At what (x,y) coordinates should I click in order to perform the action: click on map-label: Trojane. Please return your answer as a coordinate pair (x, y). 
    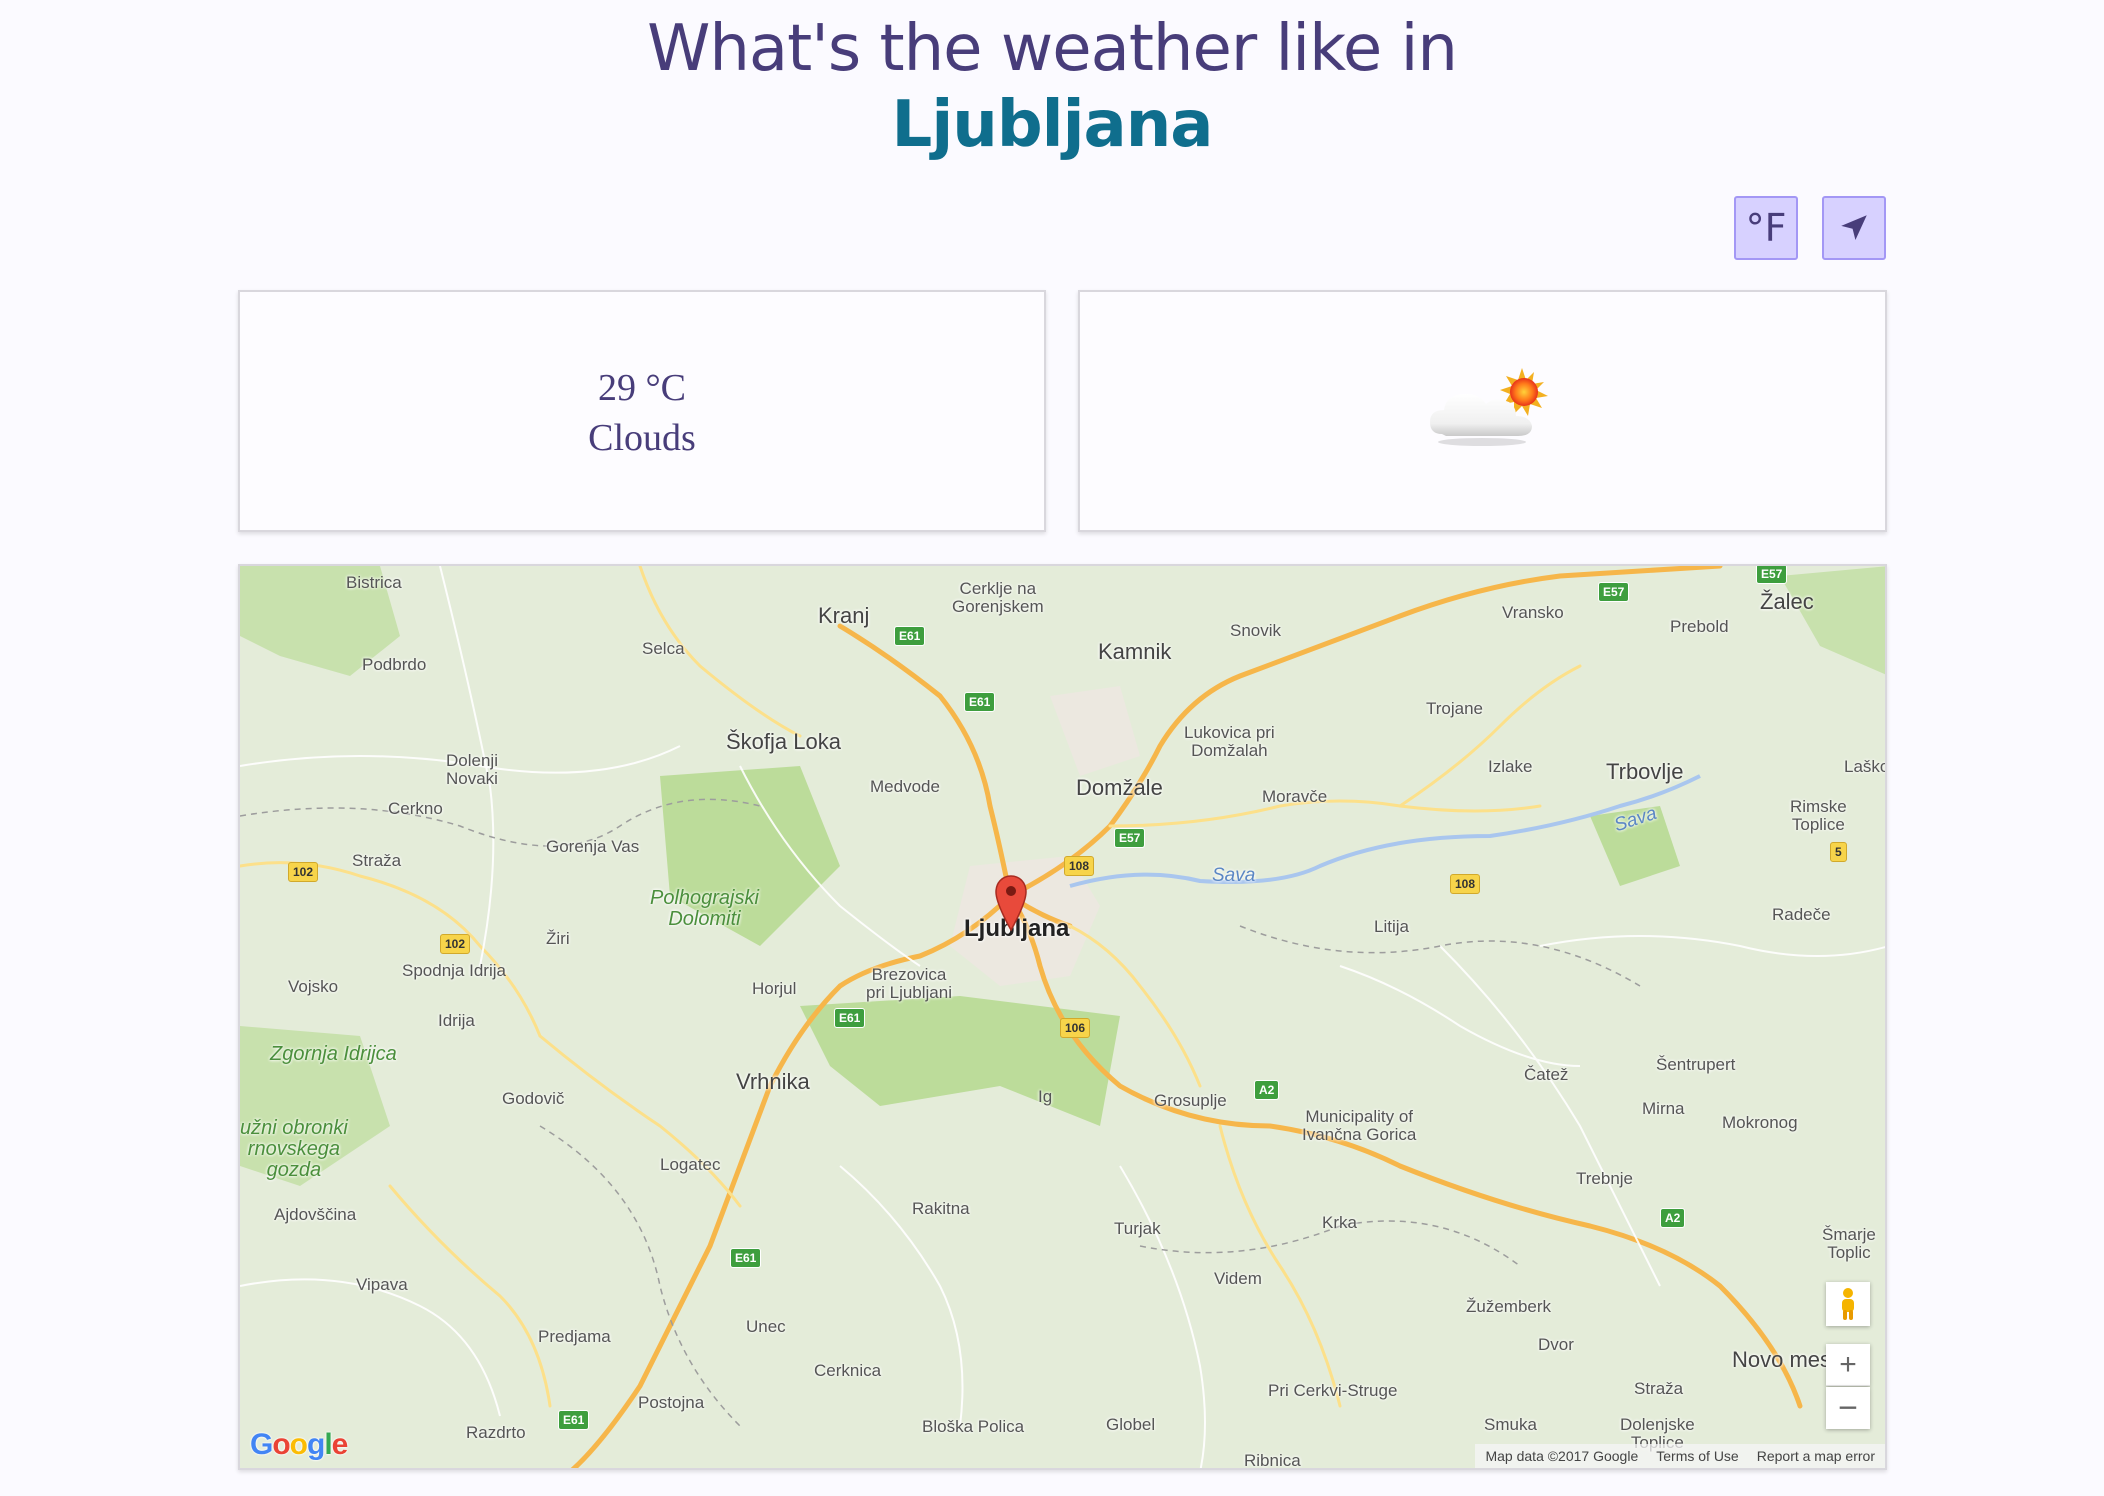
    Looking at the image, I should click on (1455, 708).